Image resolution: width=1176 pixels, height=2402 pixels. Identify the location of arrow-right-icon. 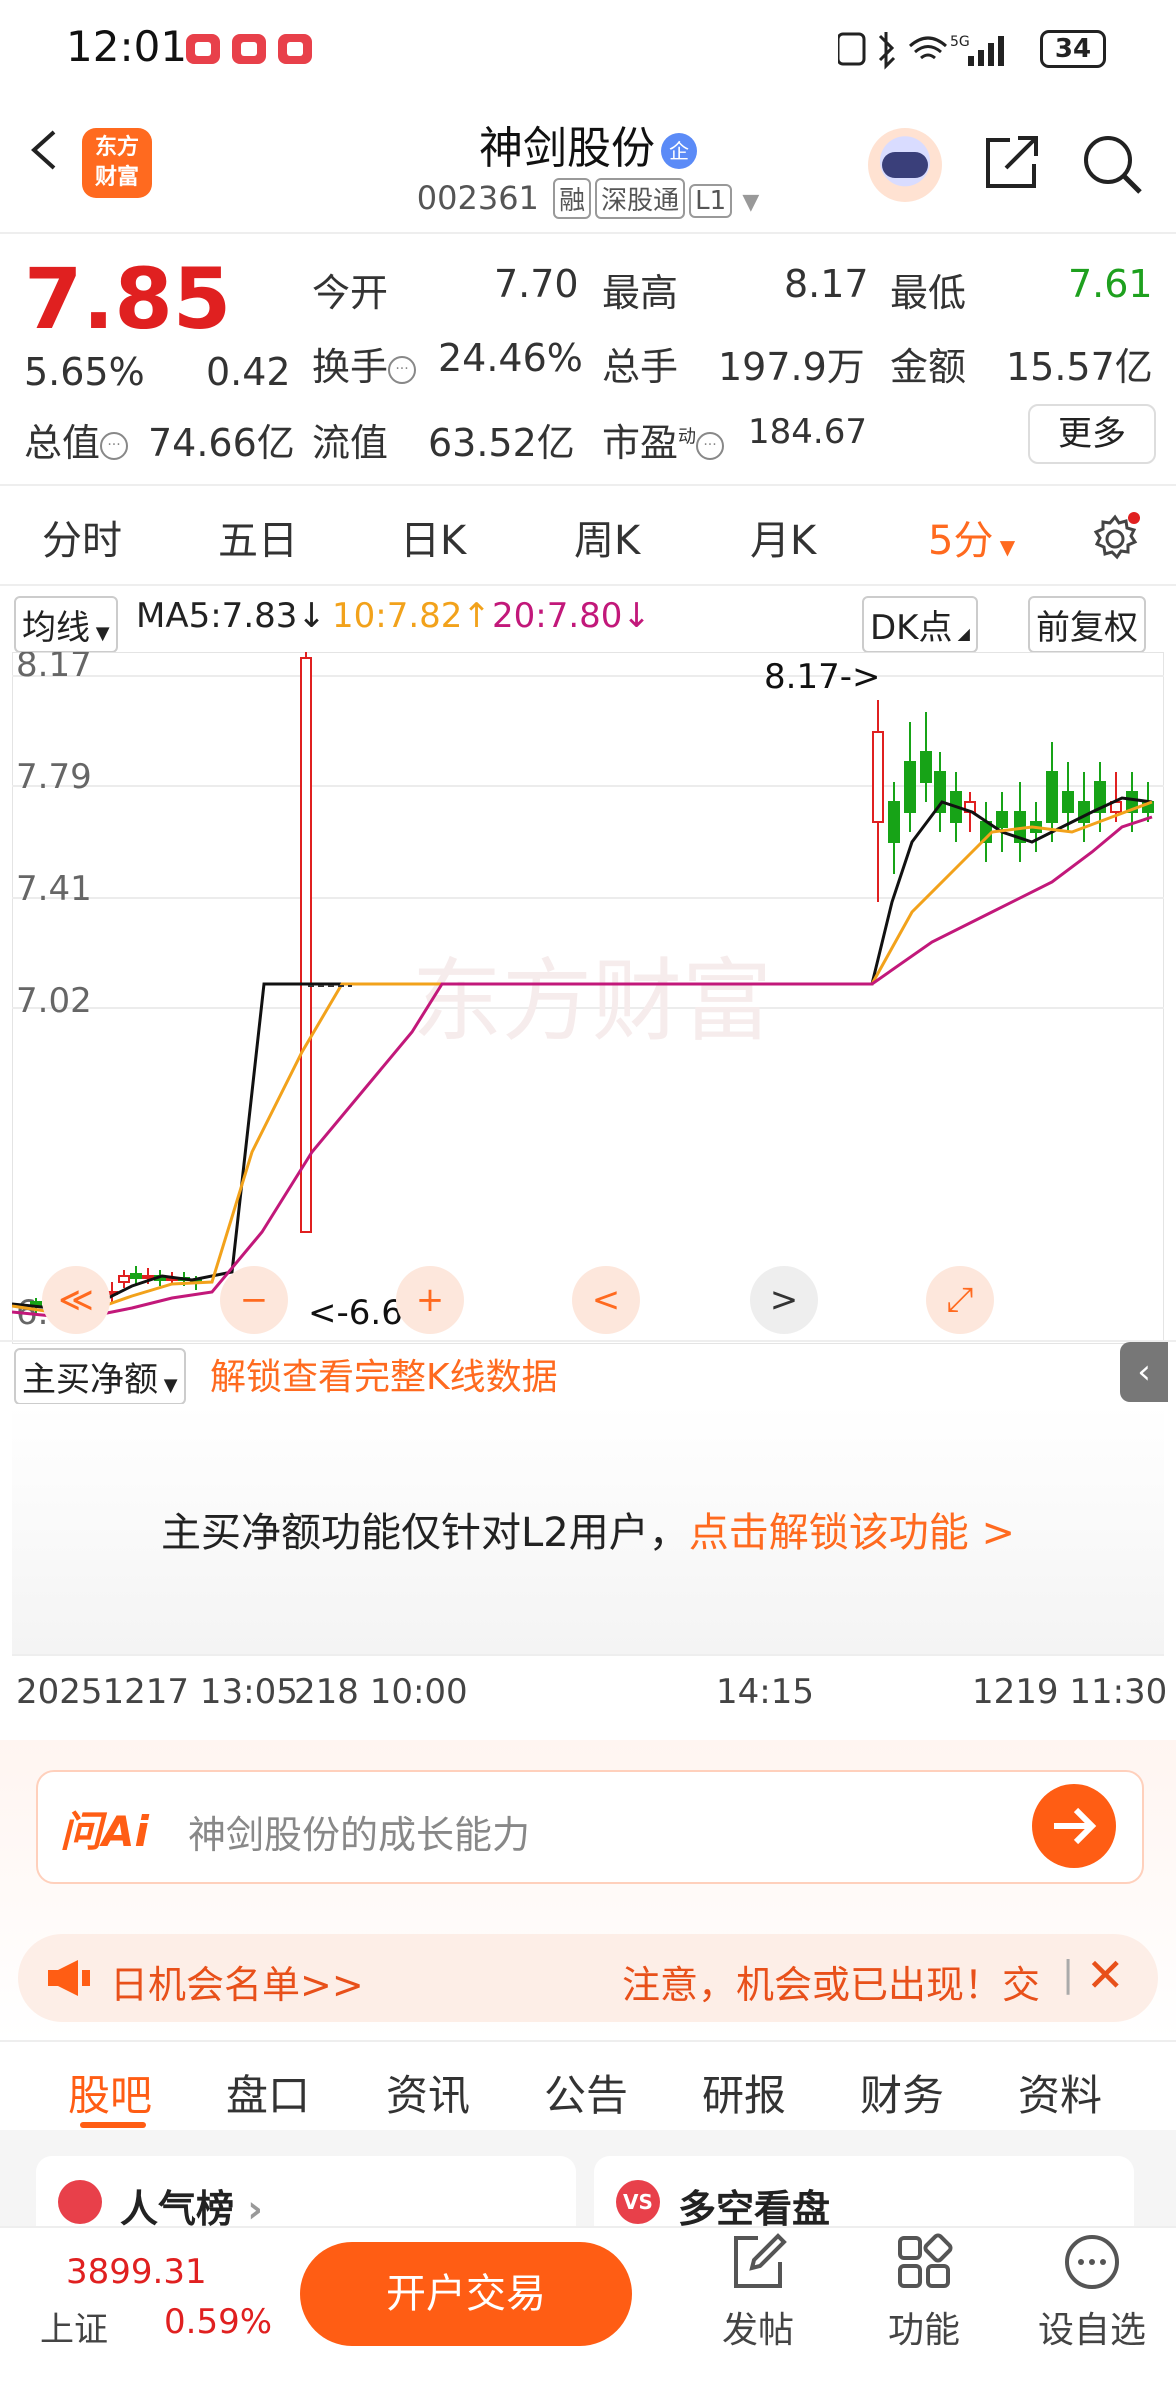
(1074, 1826).